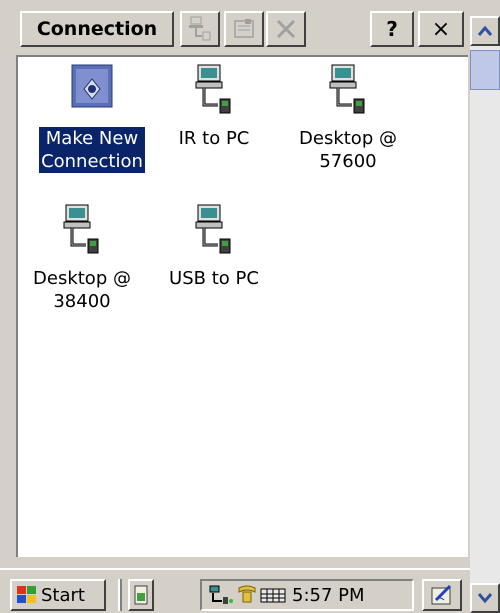 The image size is (500, 613). What do you see at coordinates (120, 595) in the screenshot?
I see `taskbar-separator` at bounding box center [120, 595].